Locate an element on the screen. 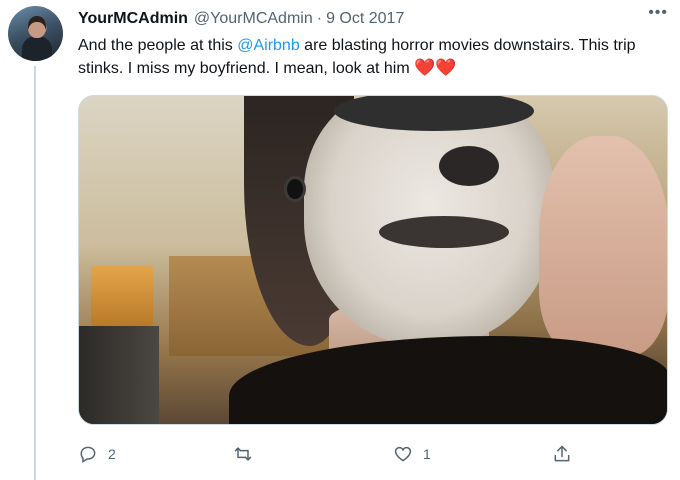 The image size is (680, 480). mention-link: @Airbnb is located at coordinates (268, 45).